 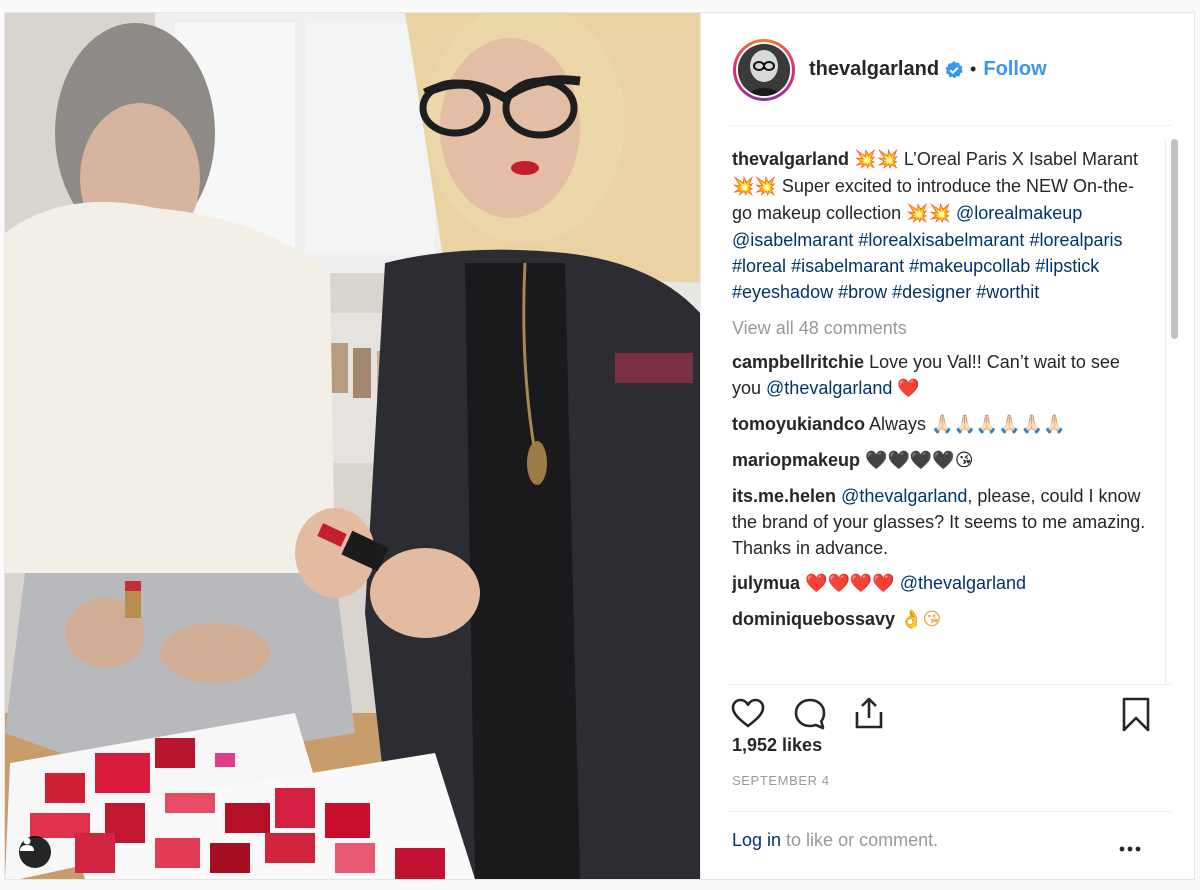 I want to click on follow-button: Follow, so click(x=1014, y=69).